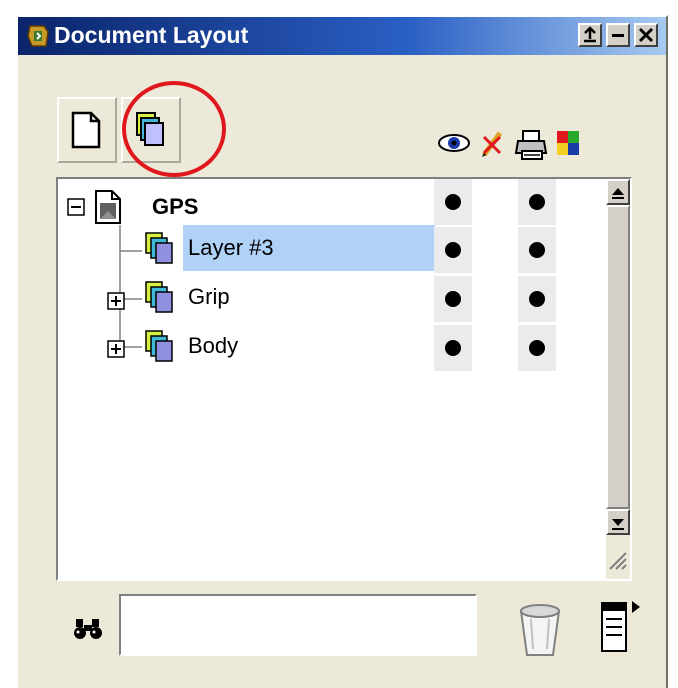 This screenshot has height=688, width=678. What do you see at coordinates (342, 36) in the screenshot?
I see `title-bar: Document Layout` at bounding box center [342, 36].